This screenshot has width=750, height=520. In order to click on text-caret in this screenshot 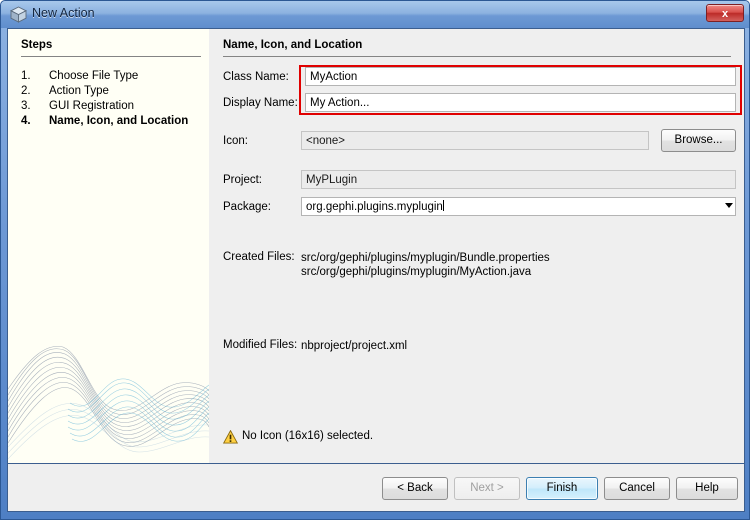, I will do `click(443, 205)`.